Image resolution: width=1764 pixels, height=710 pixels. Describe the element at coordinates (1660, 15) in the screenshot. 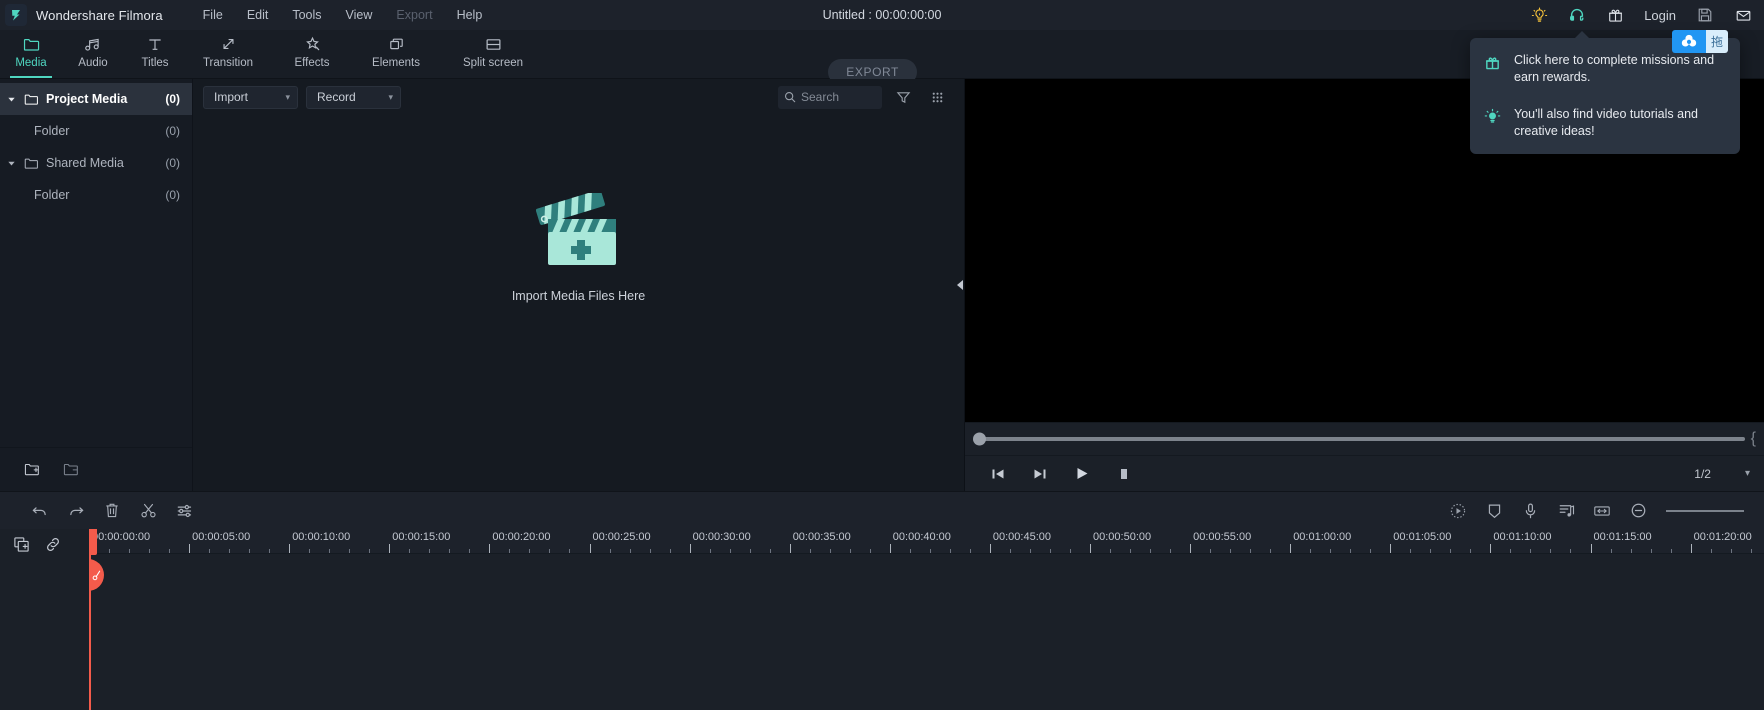

I see `login-button: Login` at that location.